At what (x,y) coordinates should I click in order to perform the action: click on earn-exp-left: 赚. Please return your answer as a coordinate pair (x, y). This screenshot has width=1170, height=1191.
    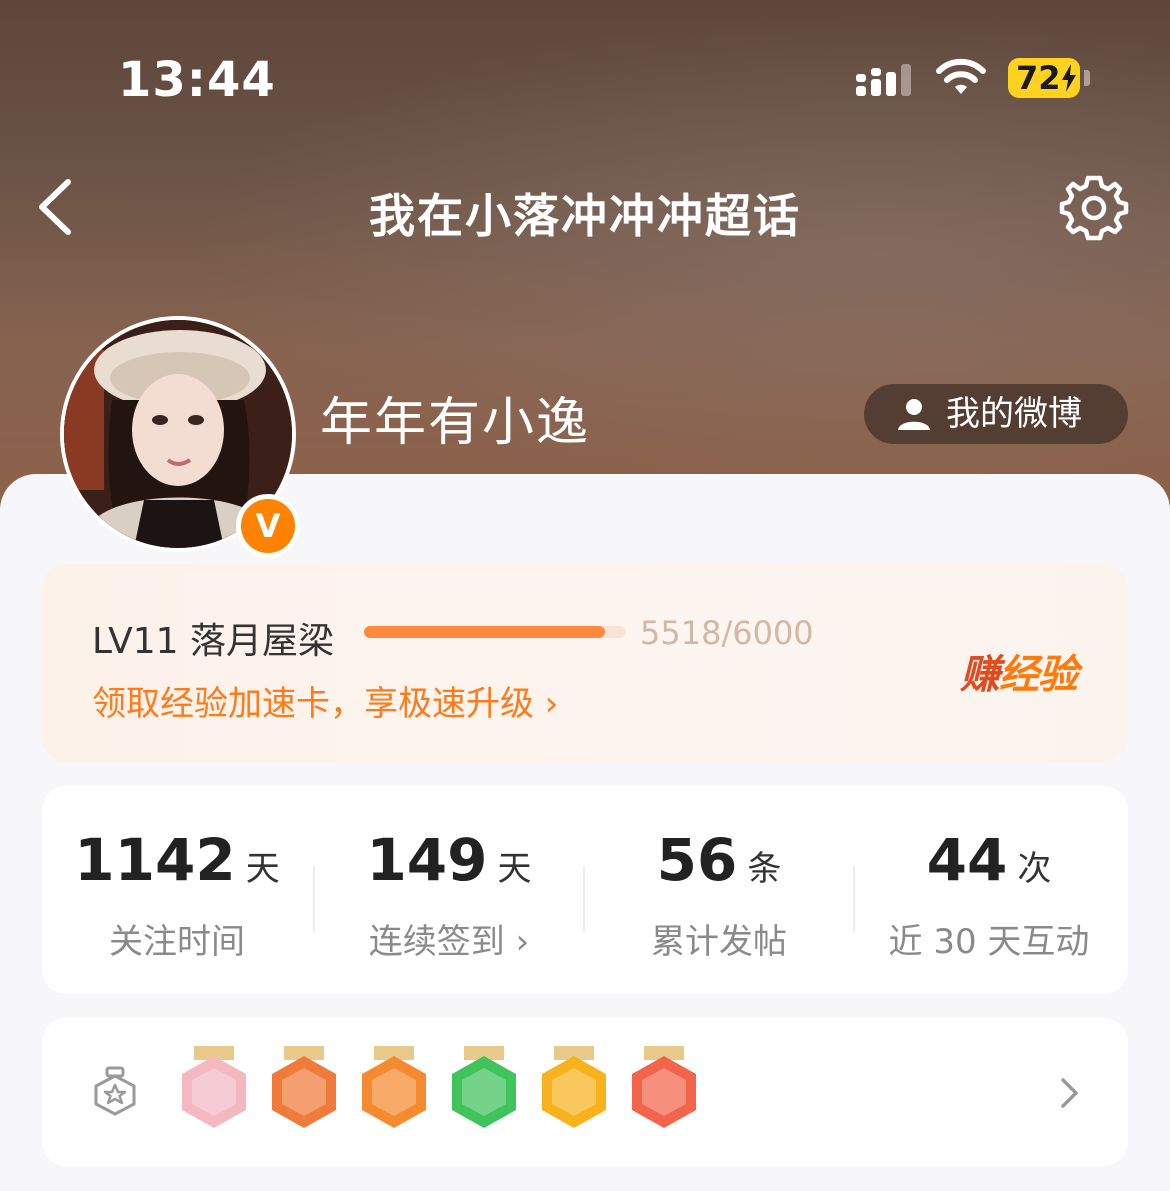
    Looking at the image, I should click on (980, 675).